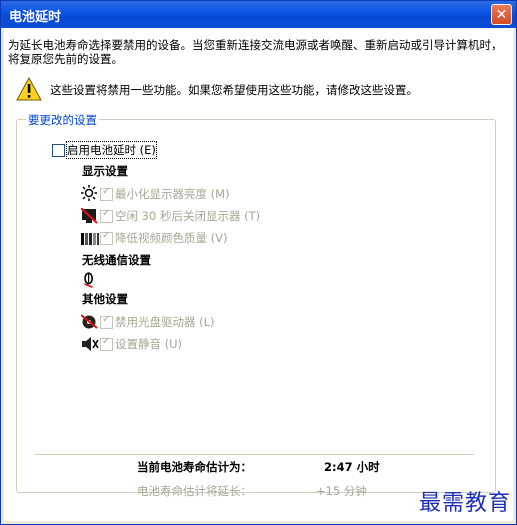 Image resolution: width=517 pixels, height=525 pixels. Describe the element at coordinates (62, 120) in the screenshot. I see `group-title: 要更改的设置` at that location.